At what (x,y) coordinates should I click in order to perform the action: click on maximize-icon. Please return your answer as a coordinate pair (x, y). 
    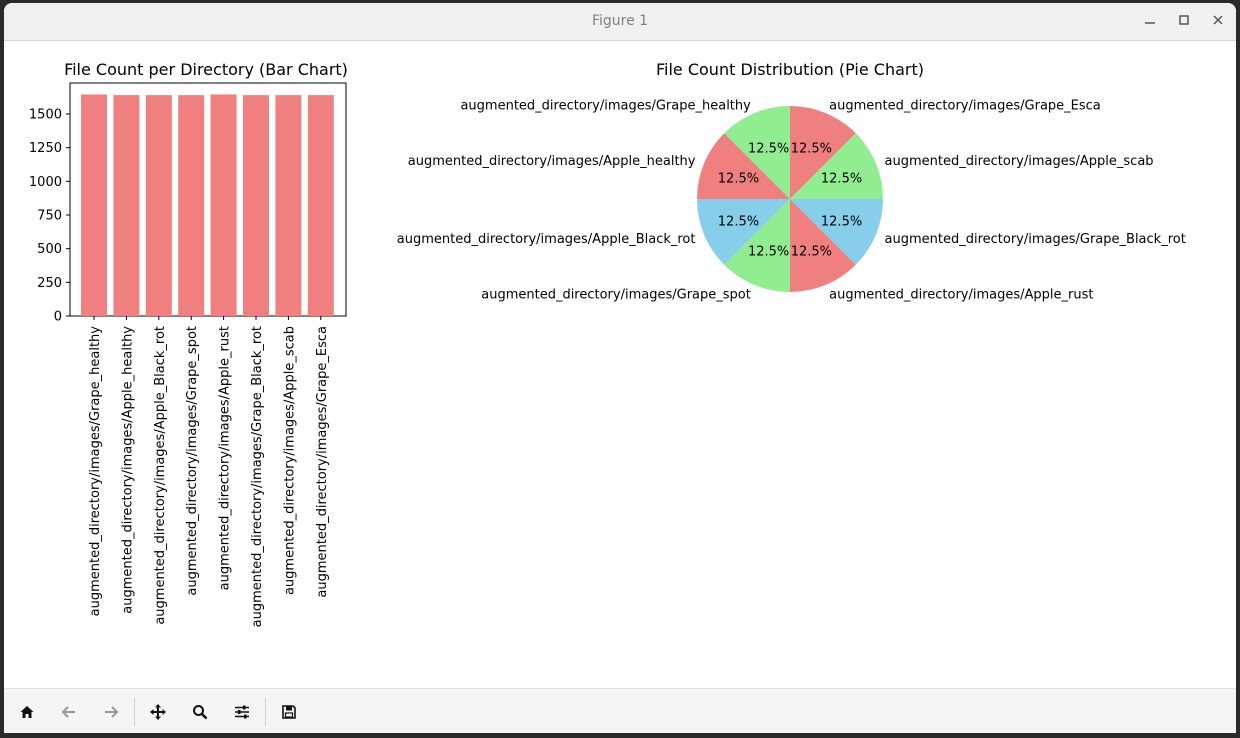
    Looking at the image, I should click on (1184, 20).